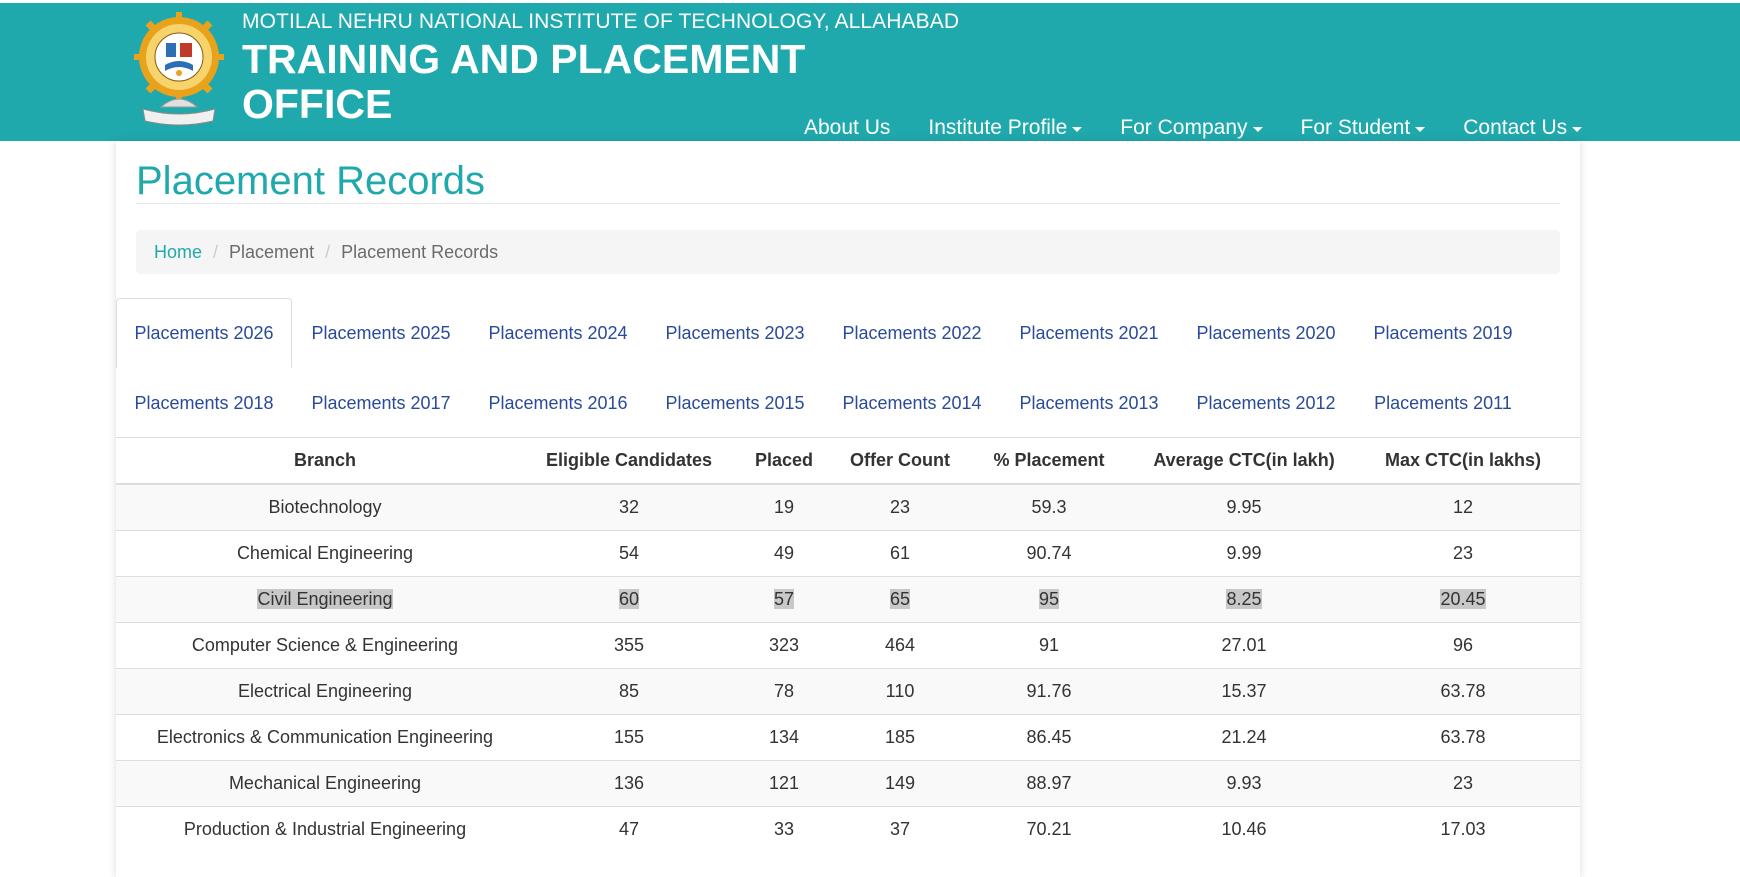  Describe the element at coordinates (325, 644) in the screenshot. I see `cell-branch: Computer Science & Engineering` at that location.